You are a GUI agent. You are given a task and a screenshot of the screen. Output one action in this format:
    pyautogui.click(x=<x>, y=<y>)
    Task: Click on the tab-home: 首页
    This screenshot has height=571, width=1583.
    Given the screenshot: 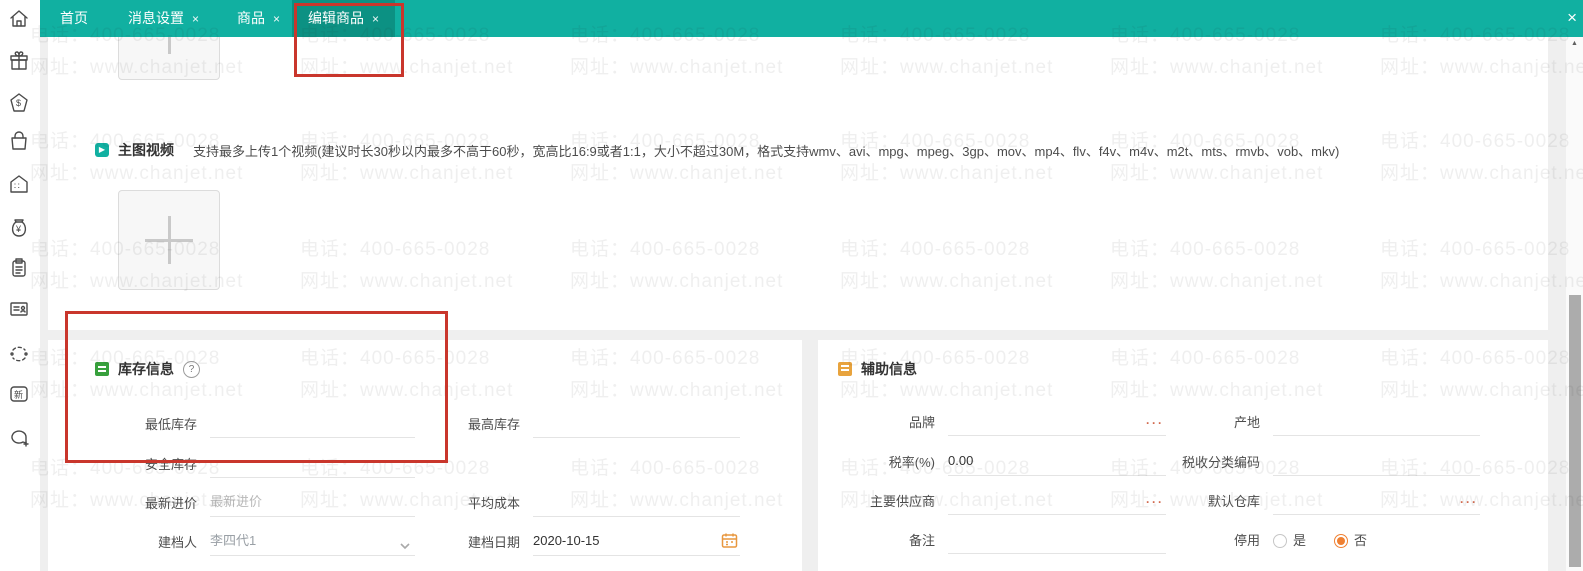 What is the action you would take?
    pyautogui.click(x=74, y=18)
    